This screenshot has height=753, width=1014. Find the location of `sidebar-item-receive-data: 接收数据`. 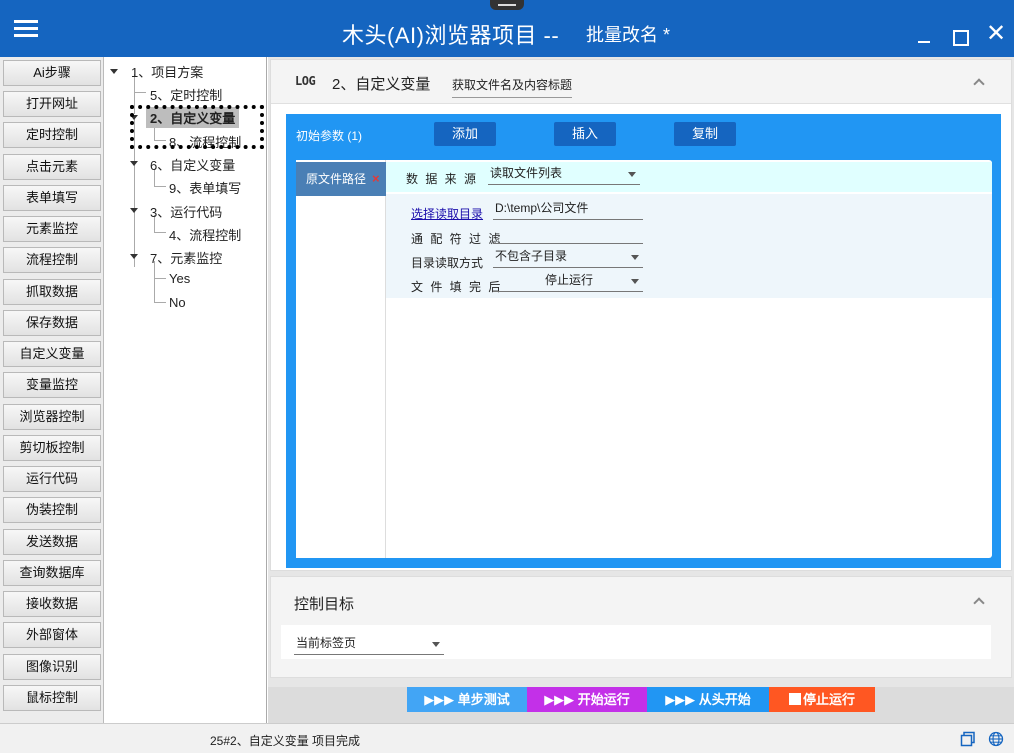

sidebar-item-receive-data: 接收数据 is located at coordinates (52, 604).